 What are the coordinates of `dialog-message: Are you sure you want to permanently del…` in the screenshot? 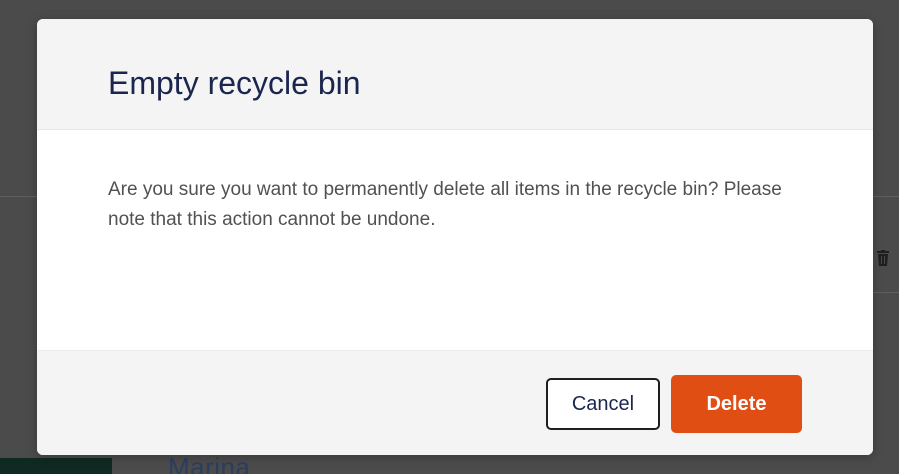 It's located at (445, 204).